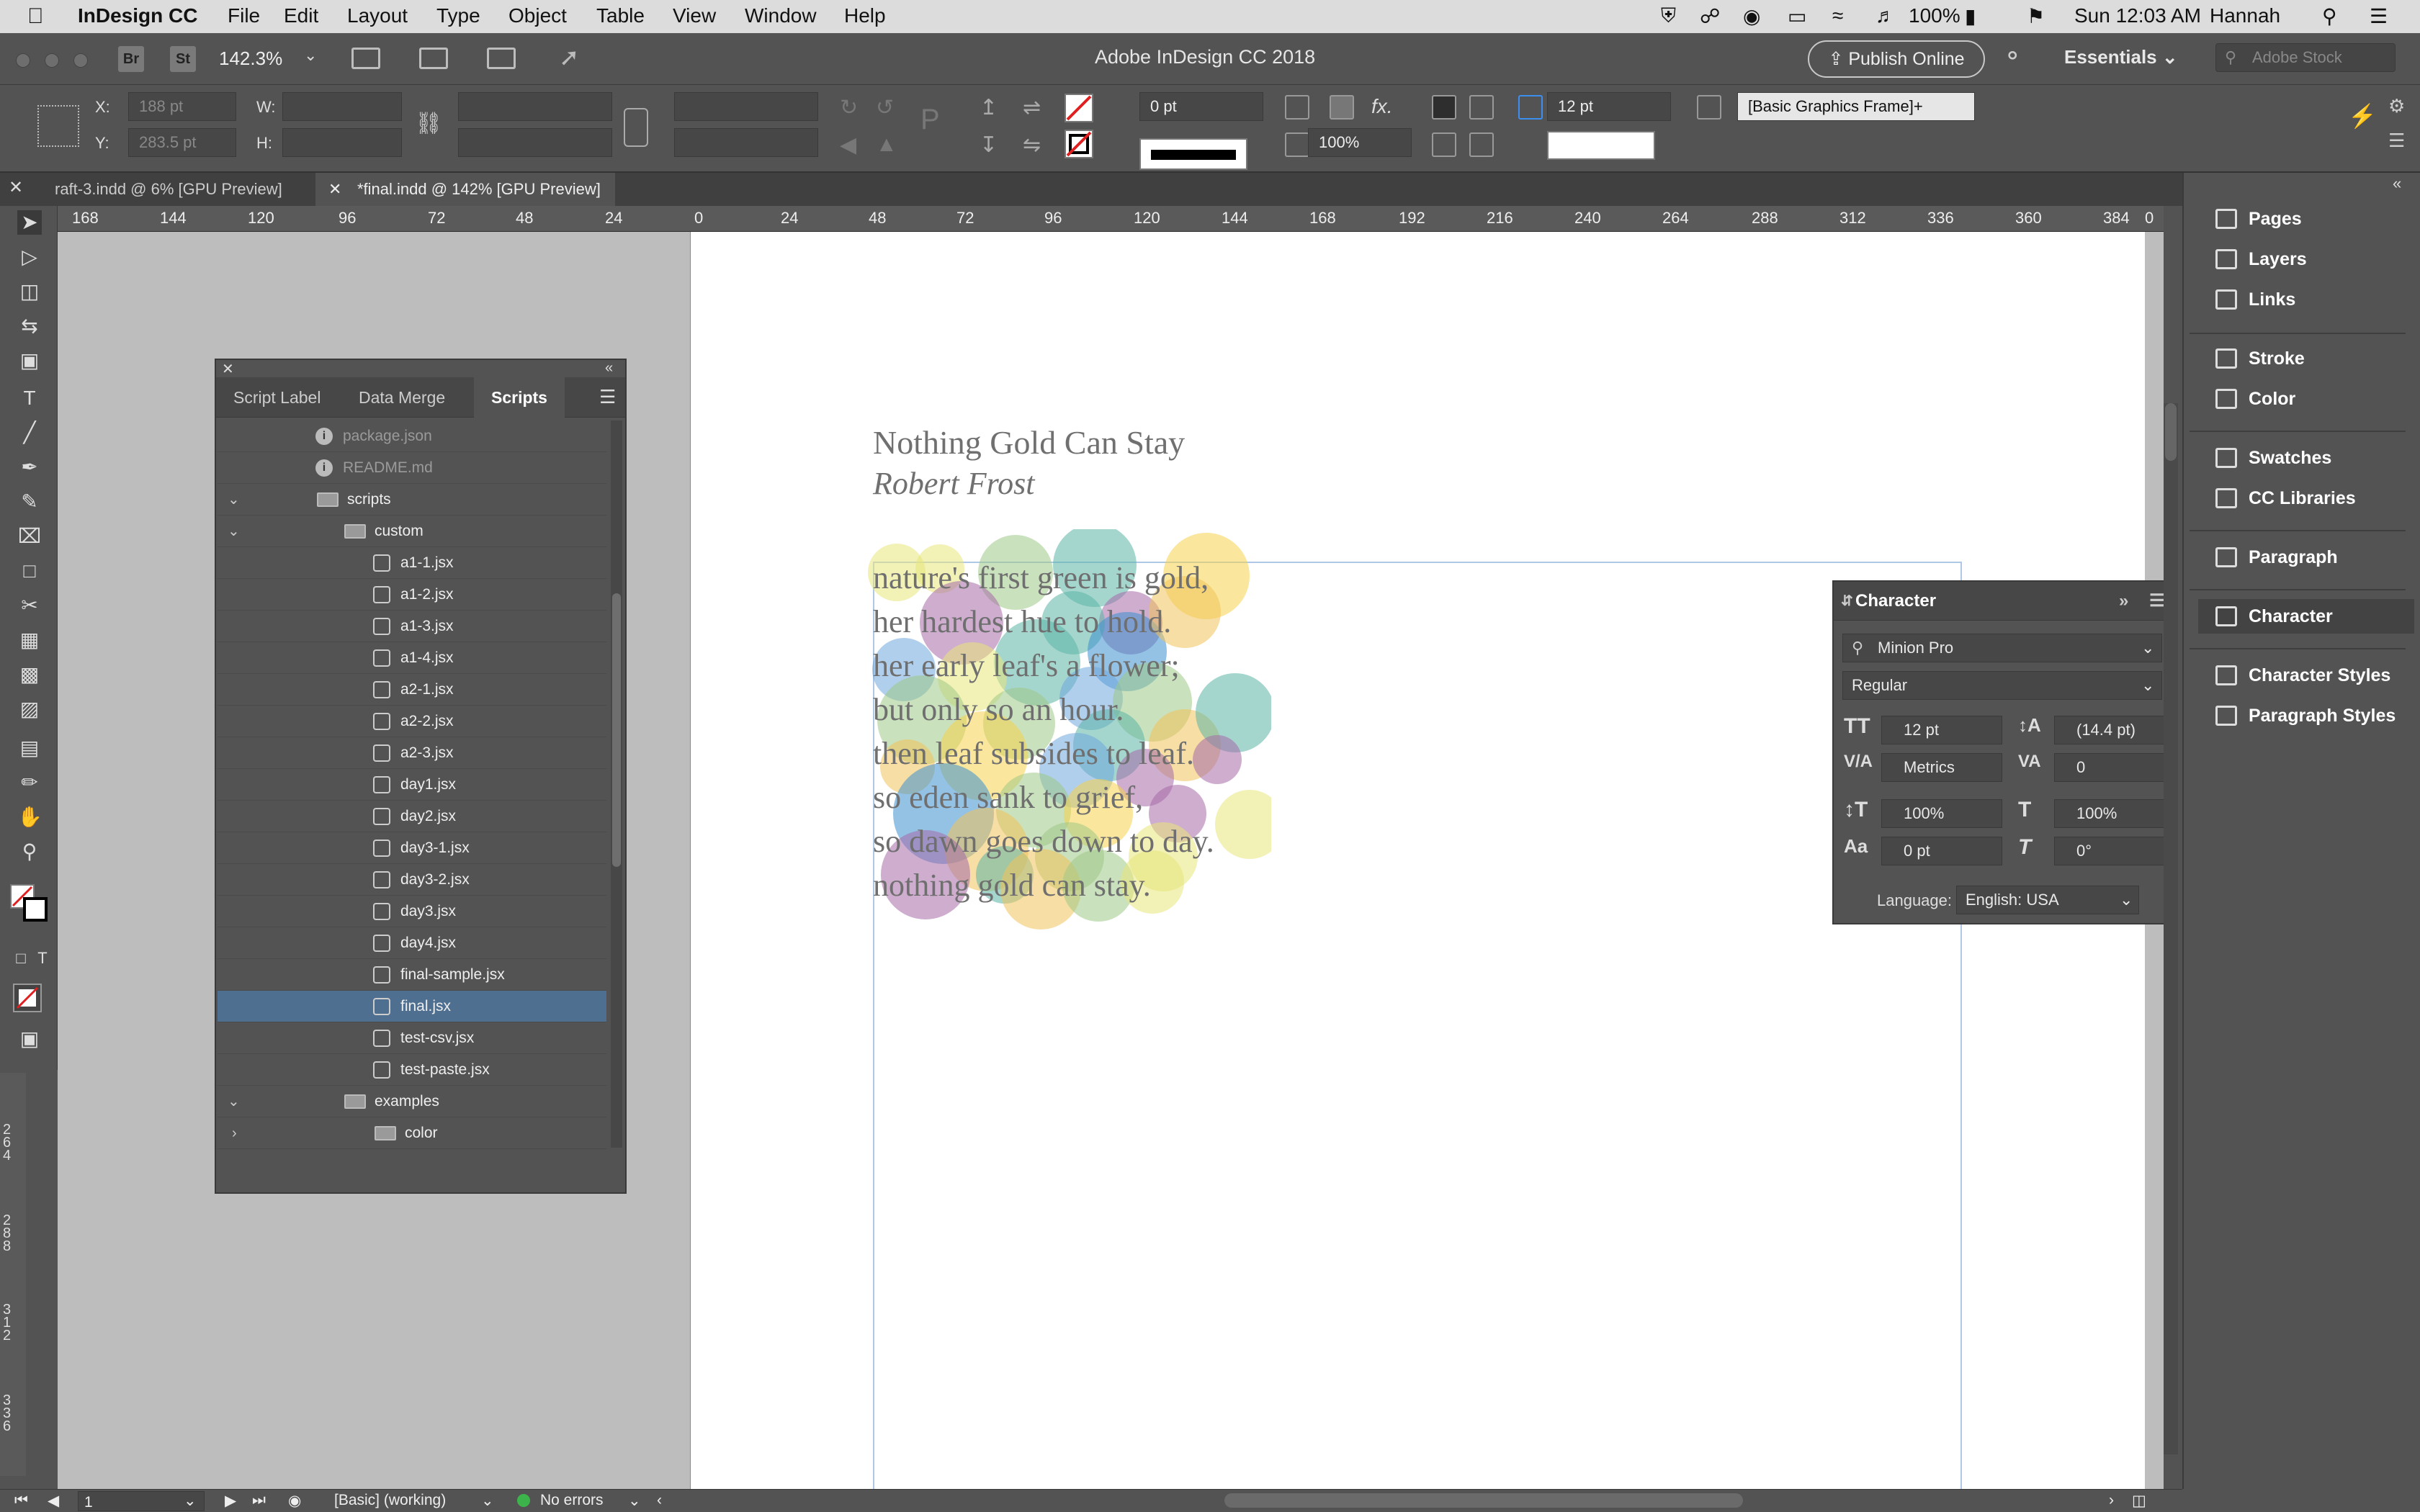 The width and height of the screenshot is (2420, 1512). Describe the element at coordinates (234, 1133) in the screenshot. I see `chevron-right-icon: ›` at that location.